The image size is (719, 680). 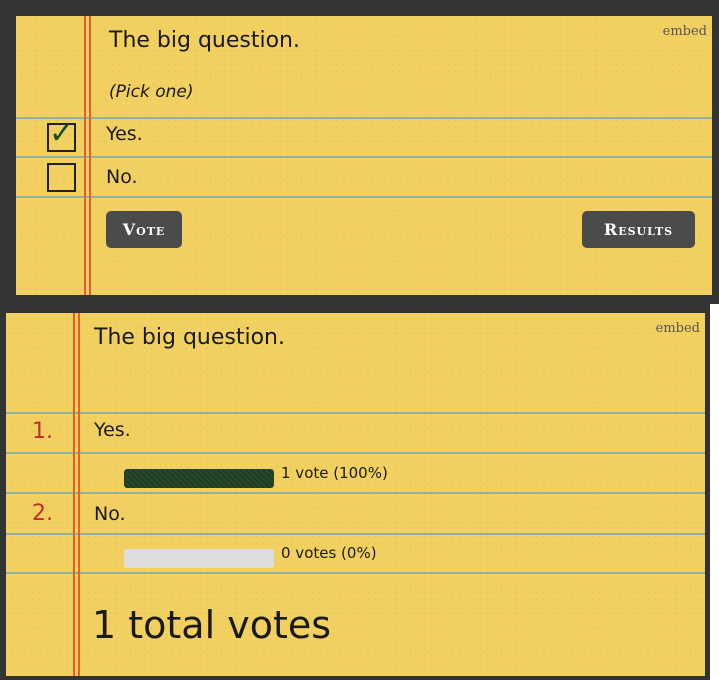 What do you see at coordinates (199, 558) in the screenshot?
I see `result-bar-no` at bounding box center [199, 558].